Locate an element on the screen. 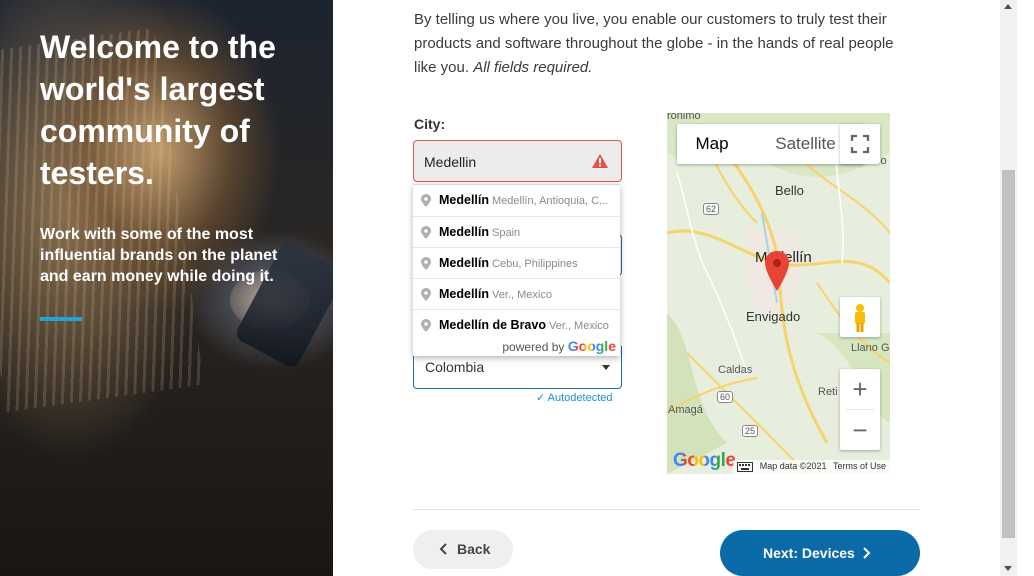 The width and height of the screenshot is (1034, 576). scrollbar-thumb is located at coordinates (1008, 354).